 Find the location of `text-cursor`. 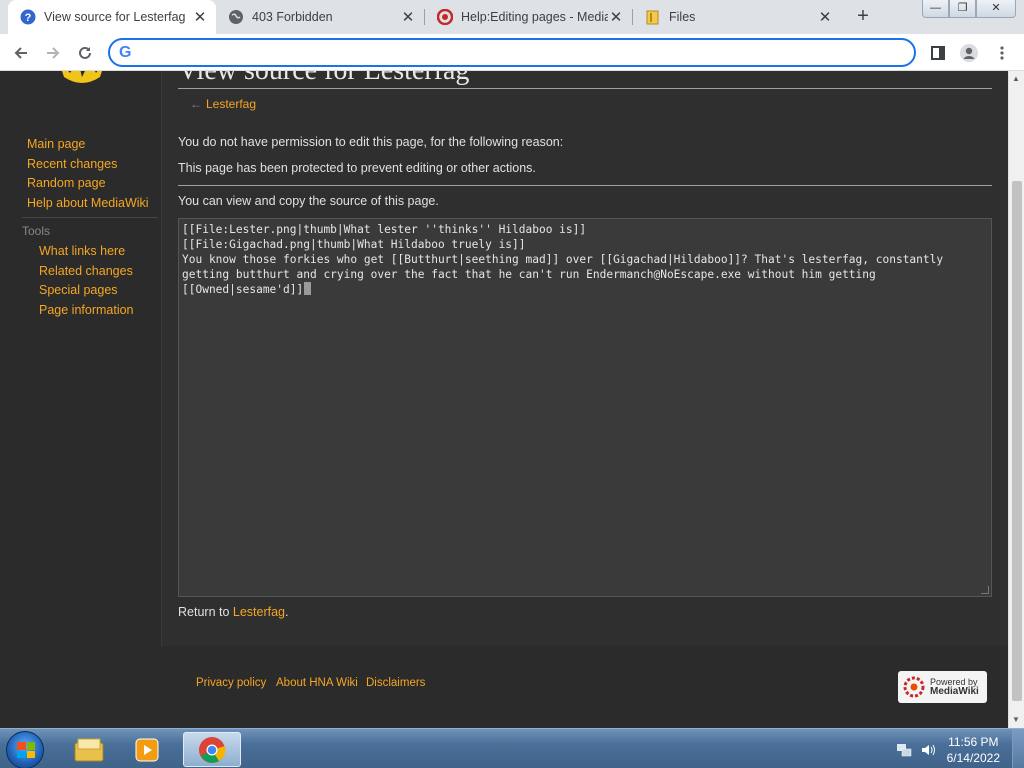

text-cursor is located at coordinates (308, 288).